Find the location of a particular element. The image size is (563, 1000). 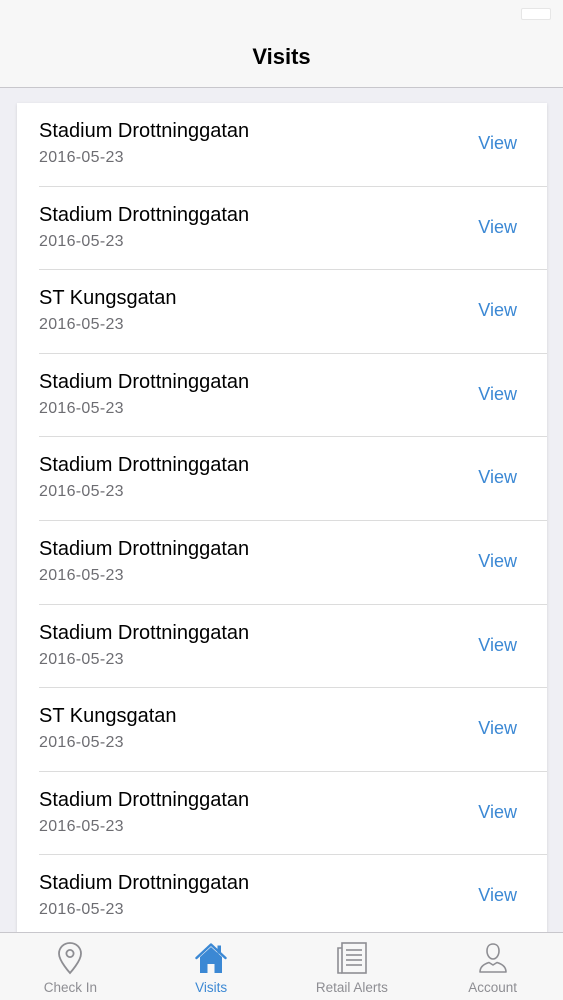

tab-retail-alerts: Retail Alerts is located at coordinates (352, 966).